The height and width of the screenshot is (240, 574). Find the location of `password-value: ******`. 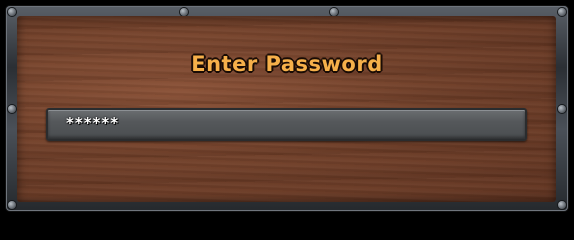

password-value: ****** is located at coordinates (93, 123).